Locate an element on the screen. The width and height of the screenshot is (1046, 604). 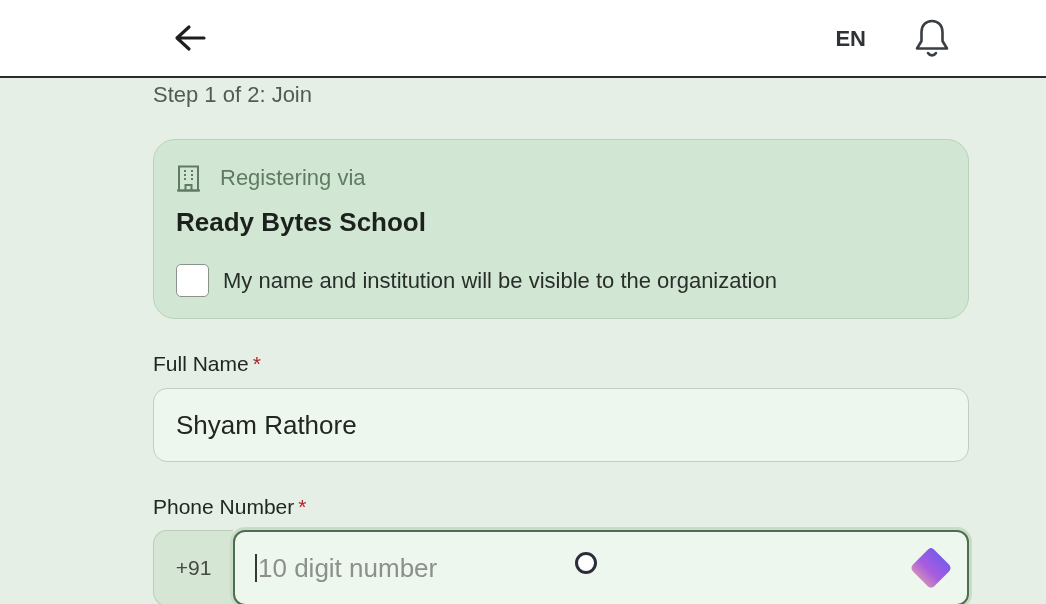
field-label: Phone Number * is located at coordinates (230, 507).